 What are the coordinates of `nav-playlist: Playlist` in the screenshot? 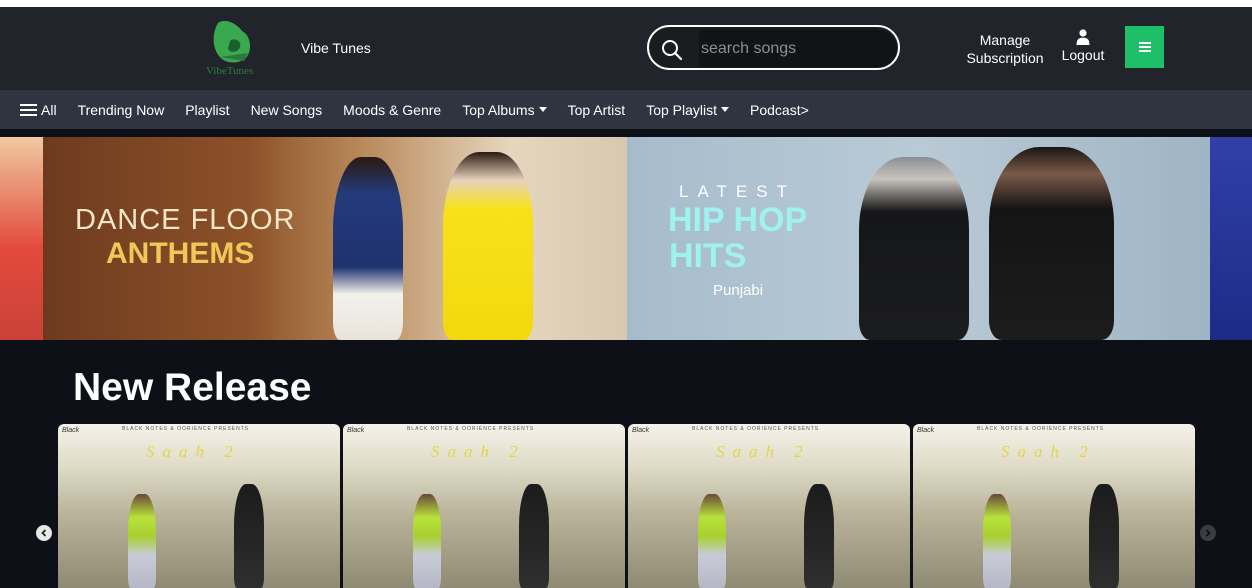 It's located at (207, 110).